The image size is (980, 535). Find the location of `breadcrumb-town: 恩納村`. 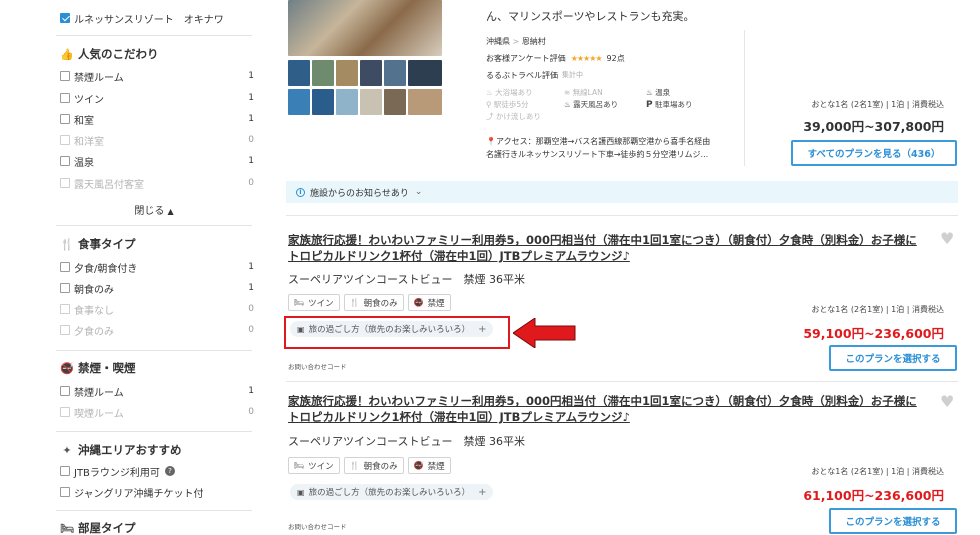

breadcrumb-town: 恩納村 is located at coordinates (534, 41).